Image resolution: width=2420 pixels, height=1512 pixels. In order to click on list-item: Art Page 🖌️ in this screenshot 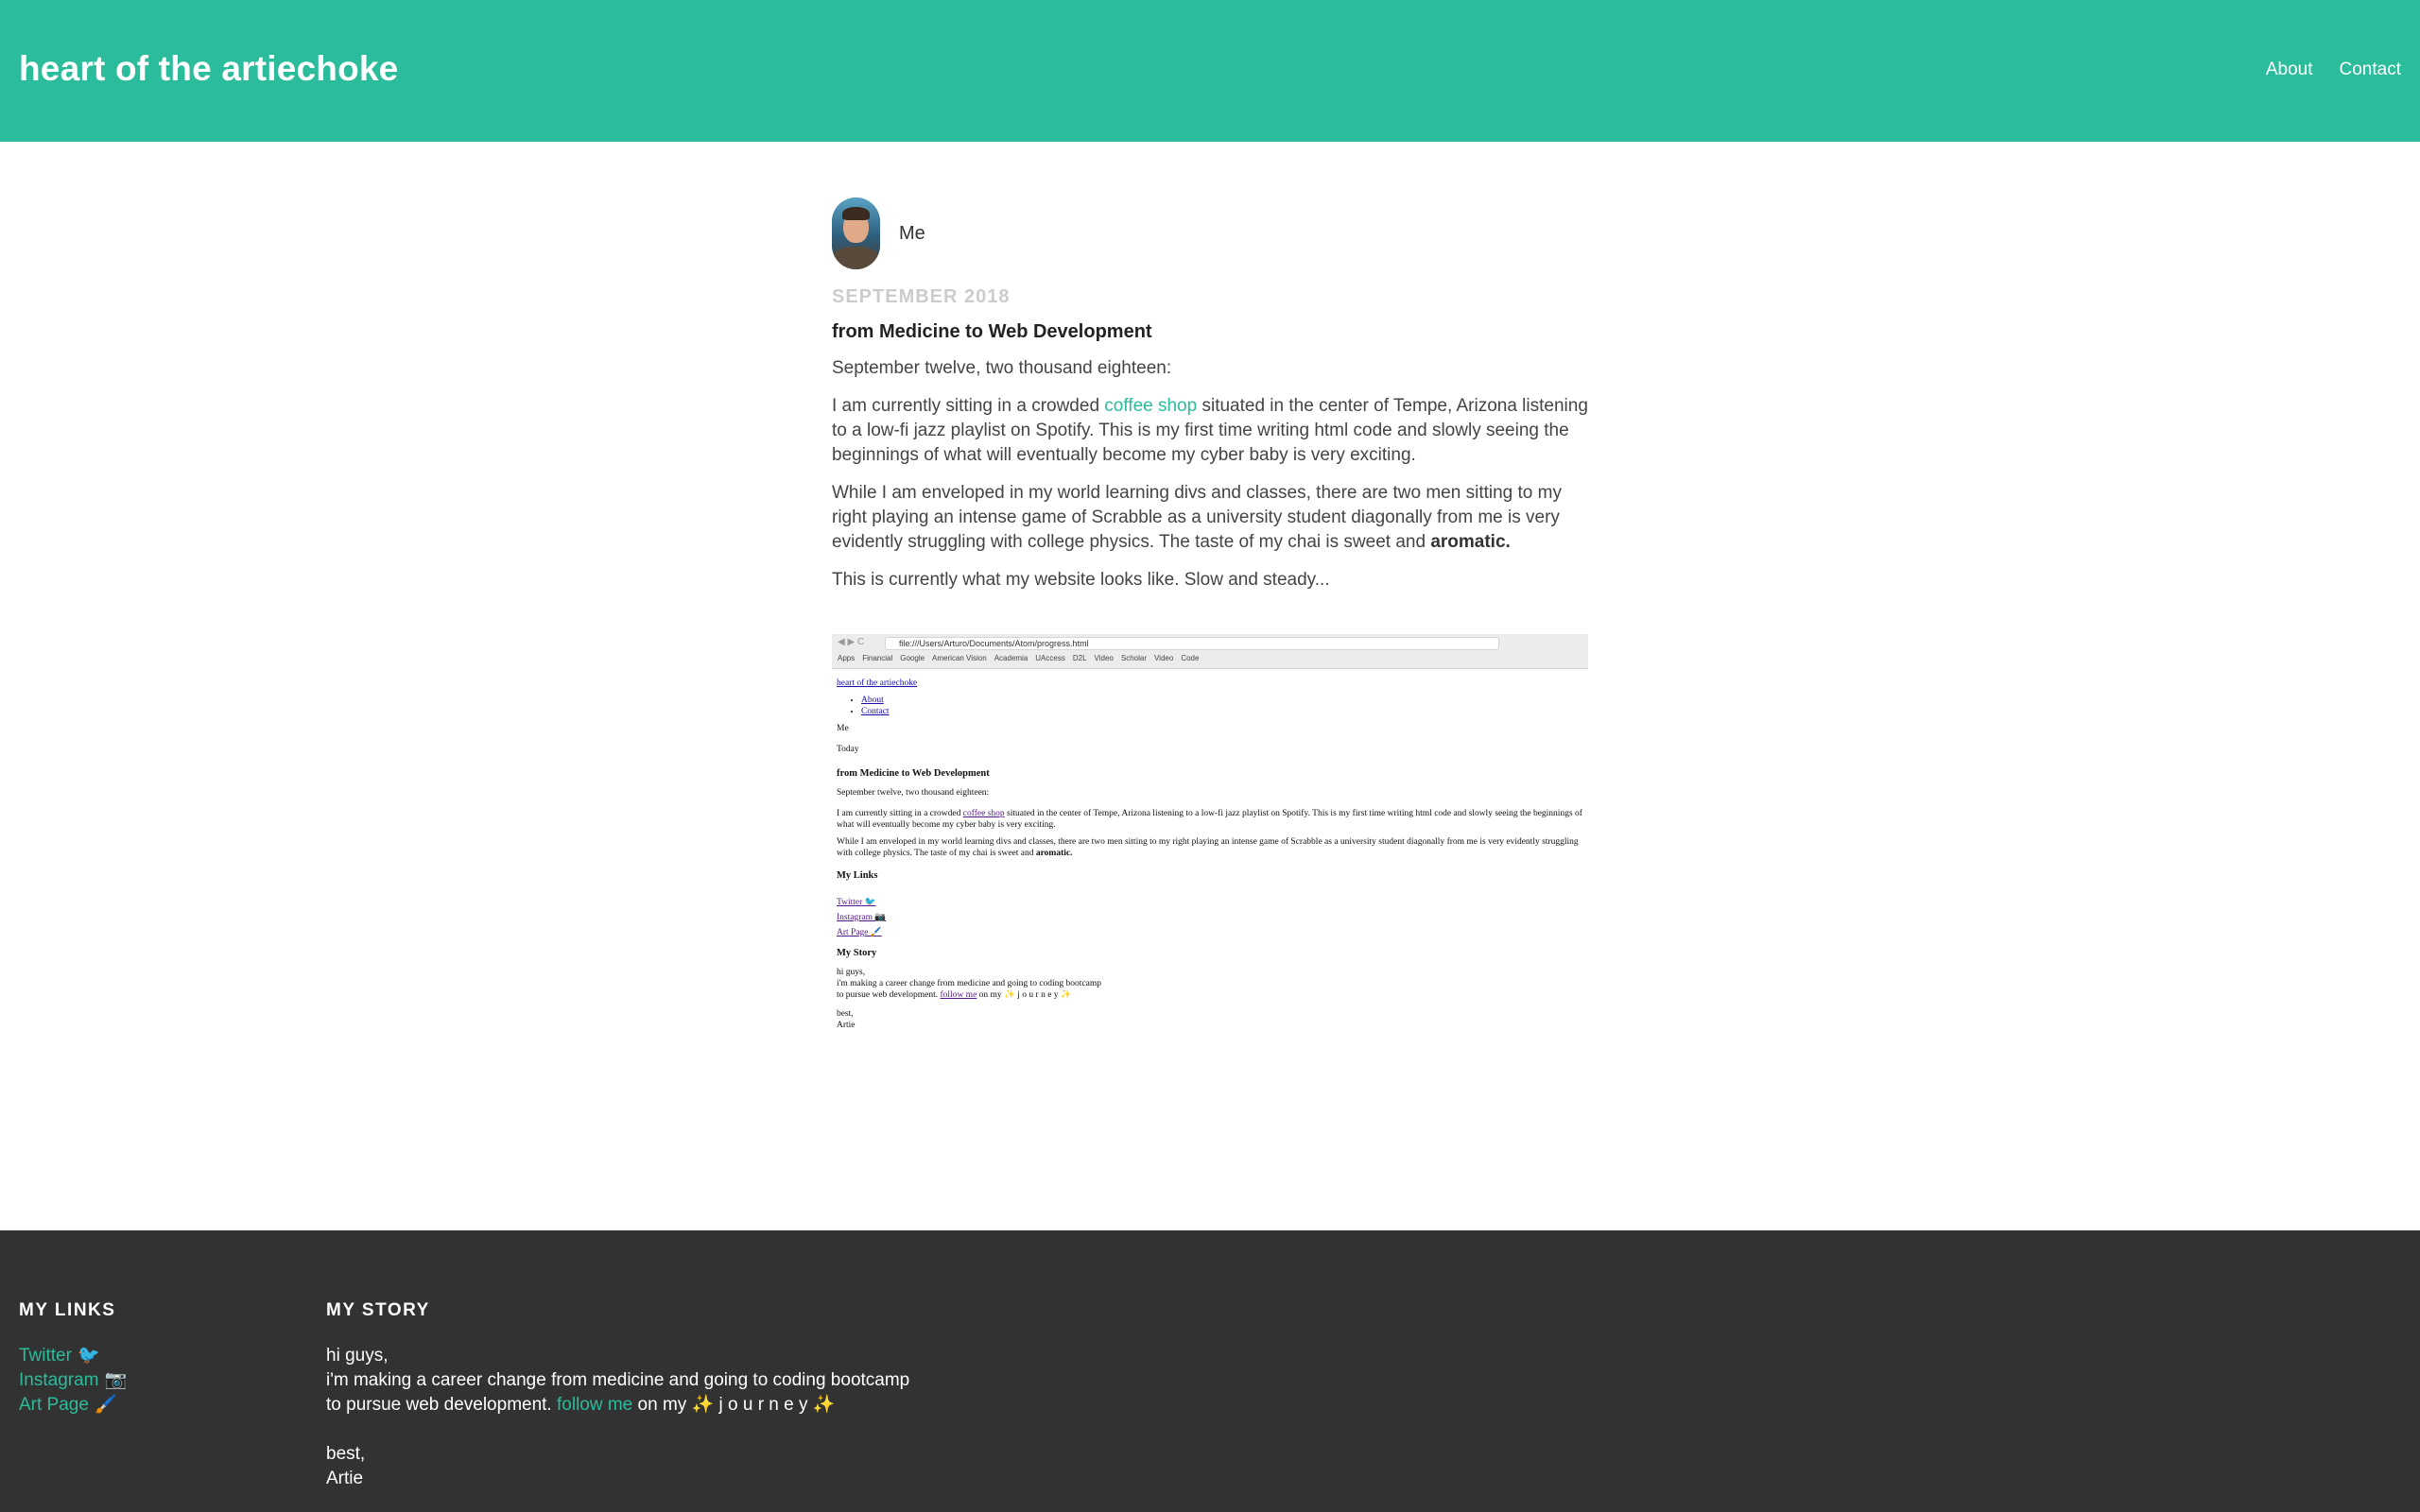, I will do `click(73, 1405)`.